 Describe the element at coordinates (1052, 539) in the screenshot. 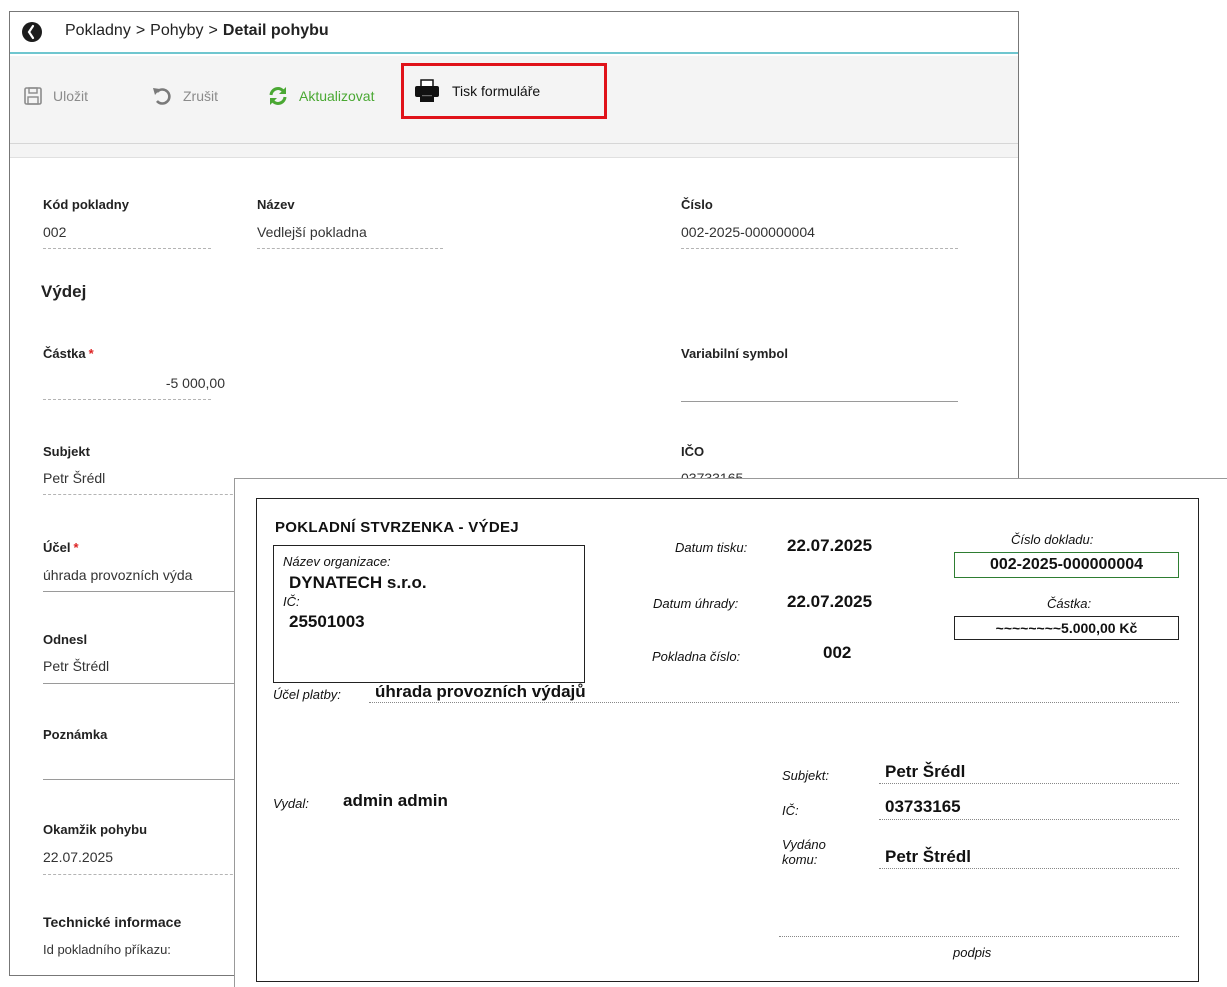

I see `cislo-dokladu-label: Číslo dokladu:` at that location.